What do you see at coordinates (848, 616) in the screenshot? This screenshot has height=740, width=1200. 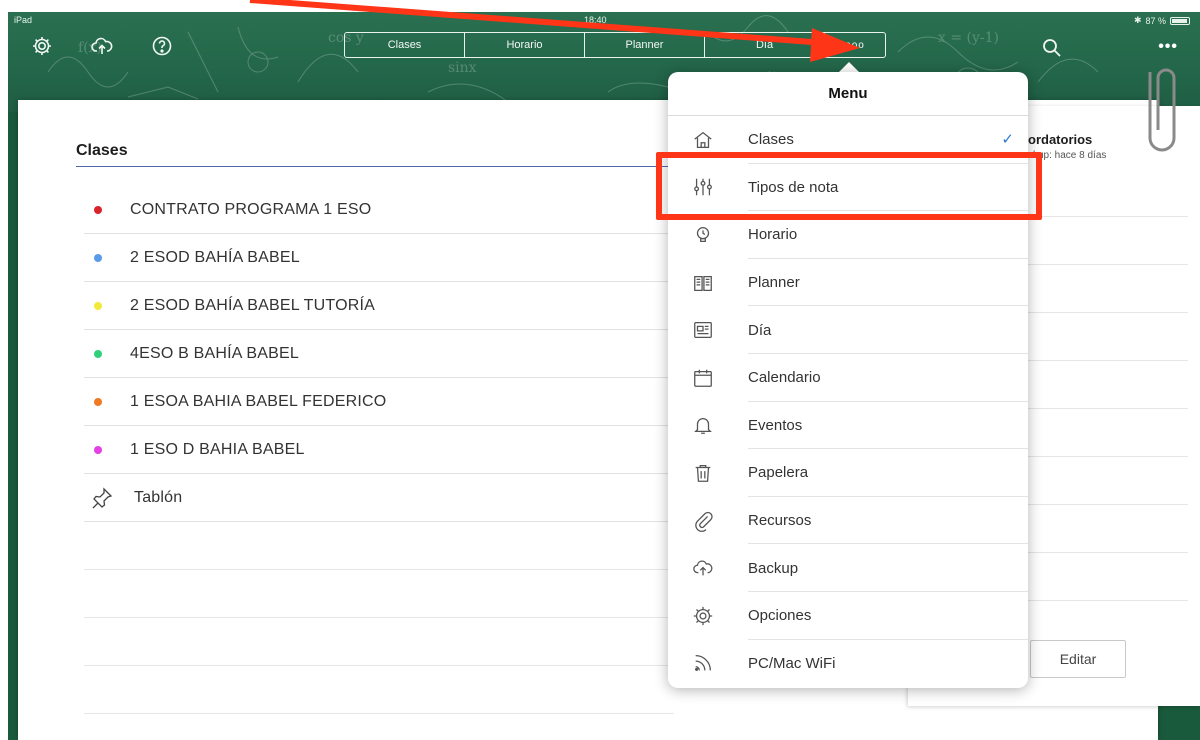 I see `menu-item-opciones: Opciones` at bounding box center [848, 616].